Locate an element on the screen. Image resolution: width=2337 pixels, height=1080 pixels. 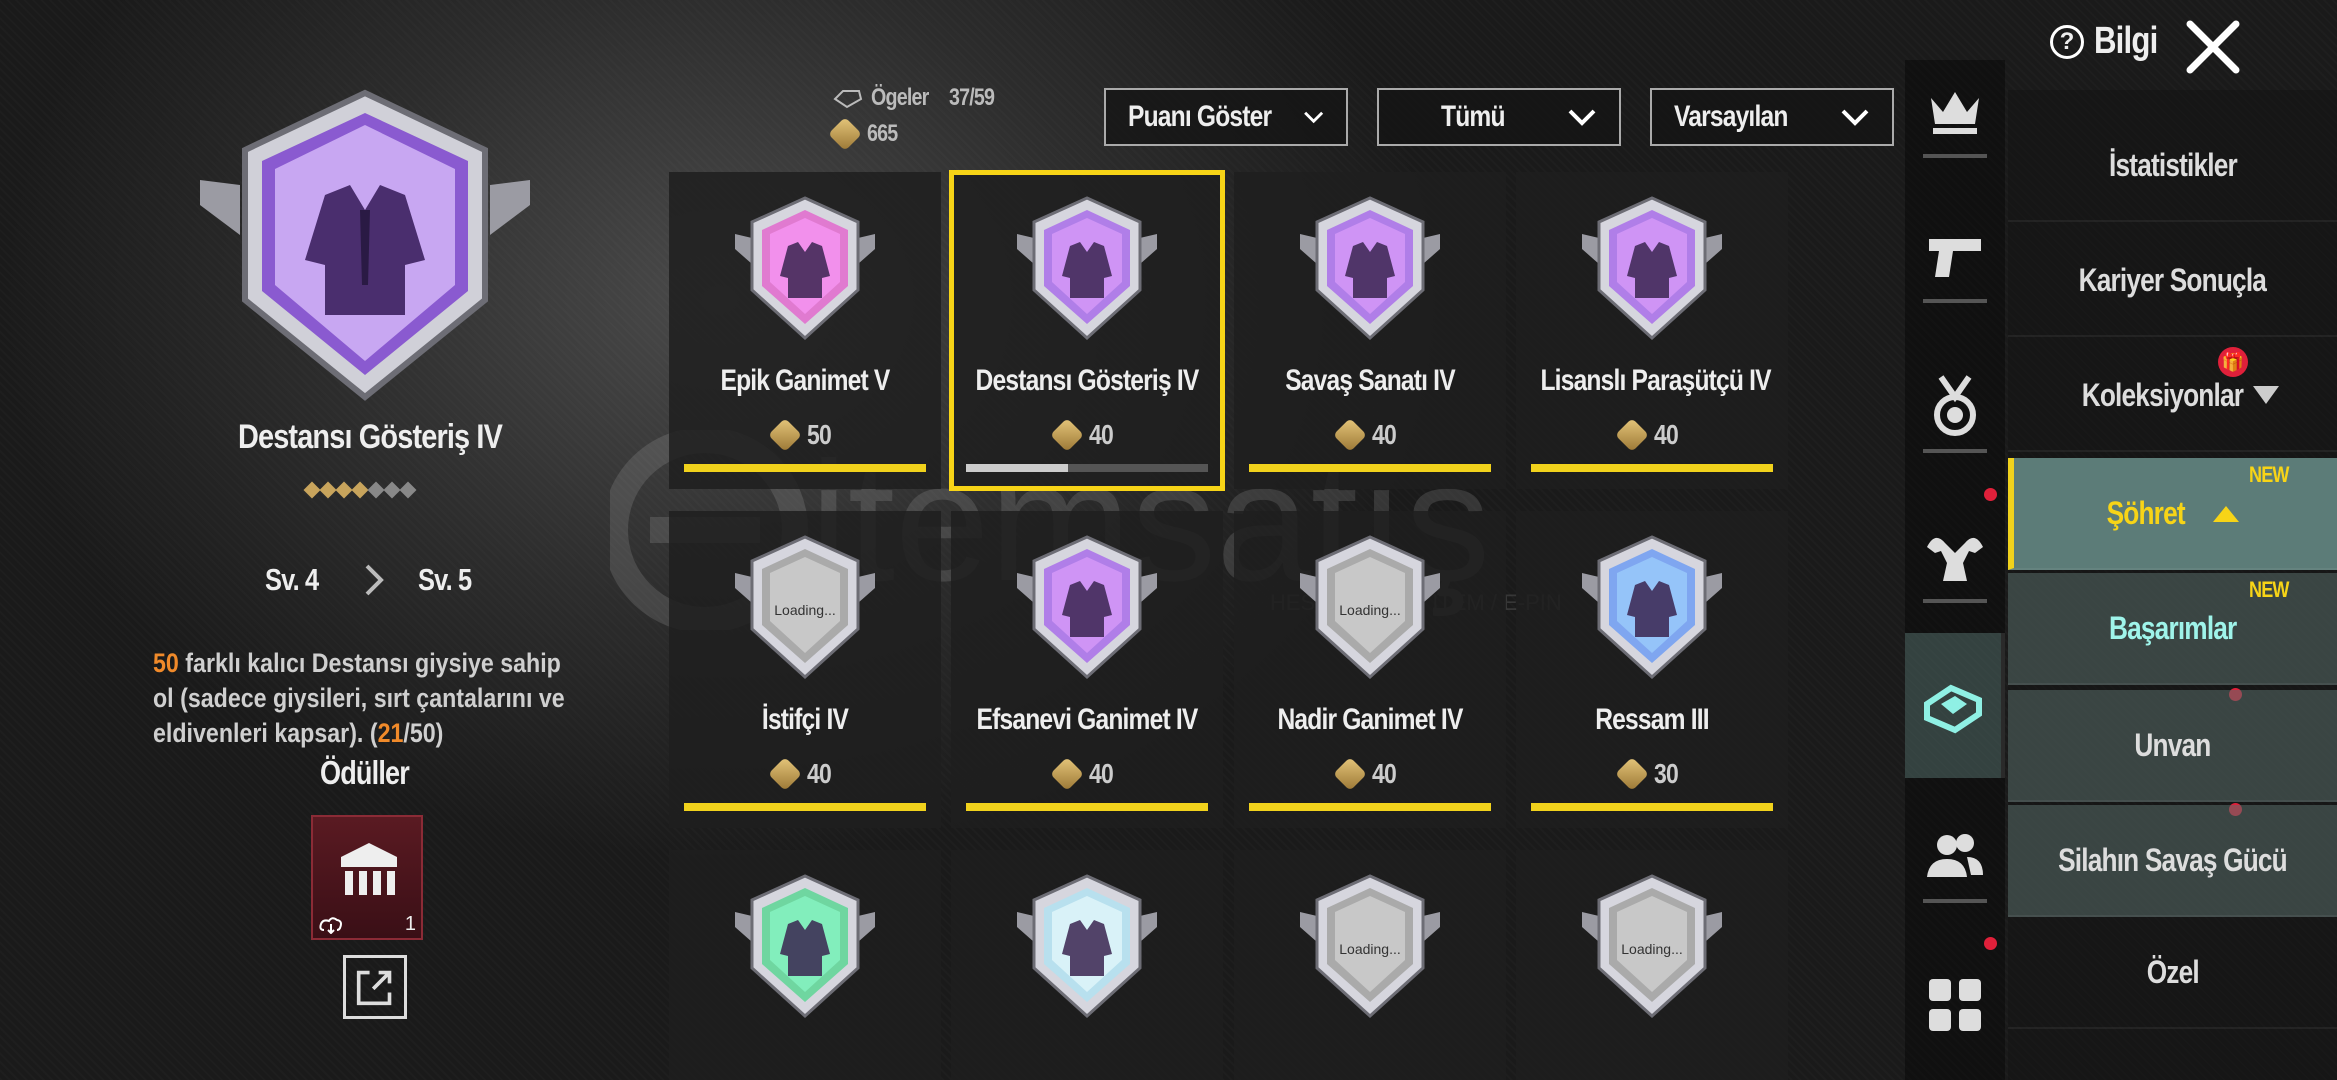
achievement-card: Loading... İstifçi IV 40 is located at coordinates (805, 669).